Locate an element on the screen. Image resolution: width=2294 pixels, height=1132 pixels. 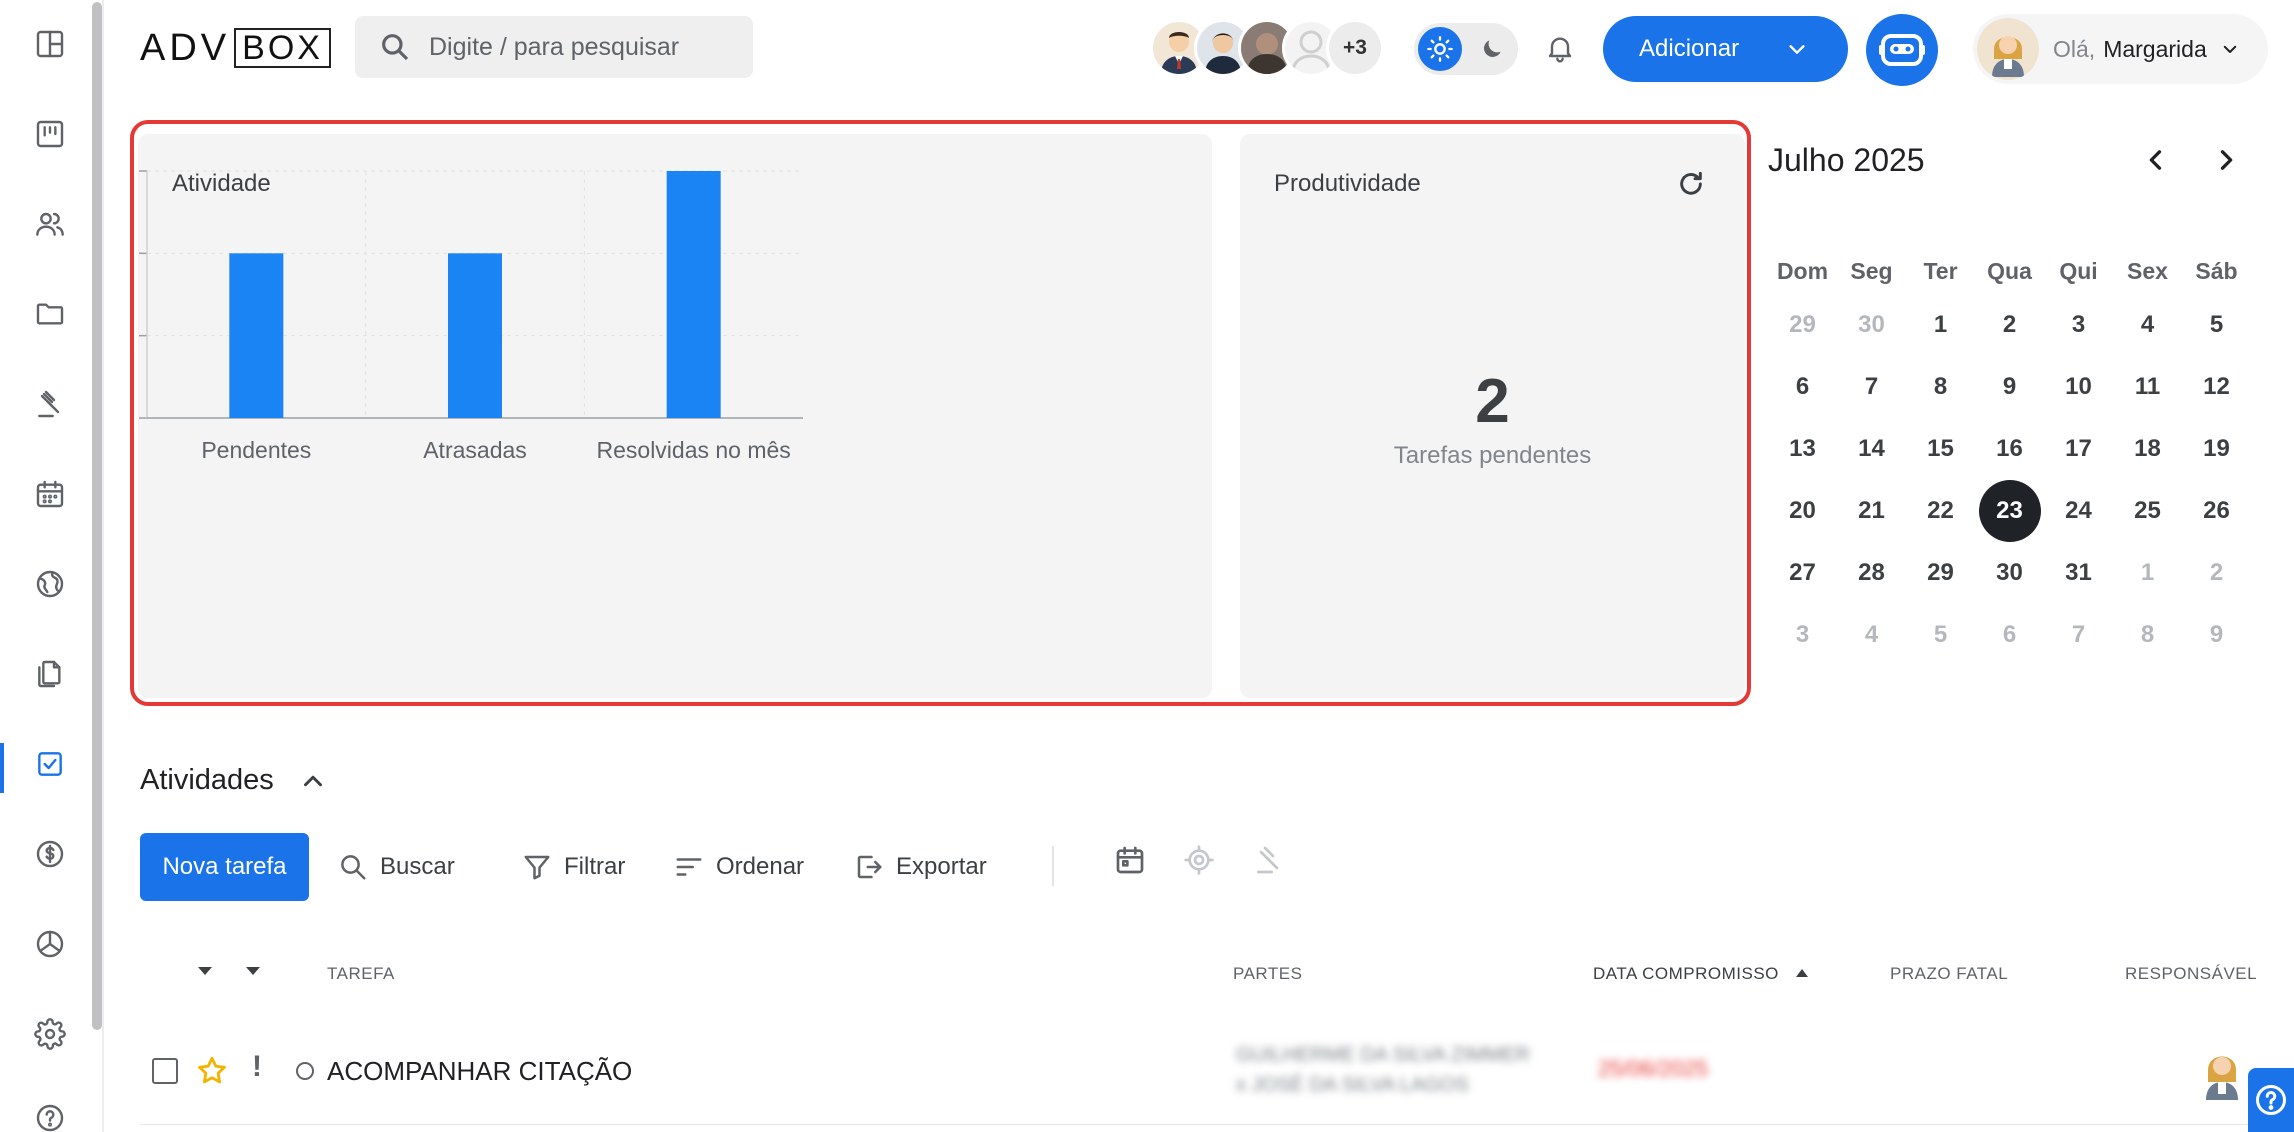
calendar-day: 24 is located at coordinates (2078, 511).